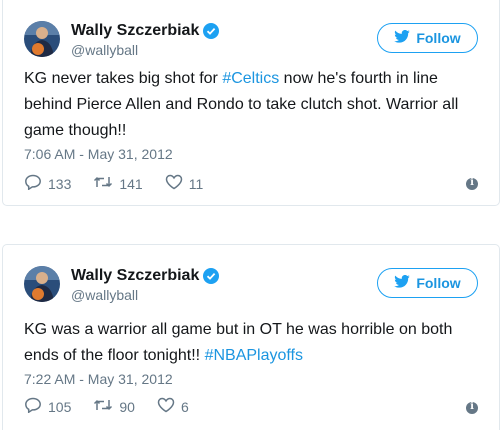  I want to click on retweet-button: 141, so click(118, 183).